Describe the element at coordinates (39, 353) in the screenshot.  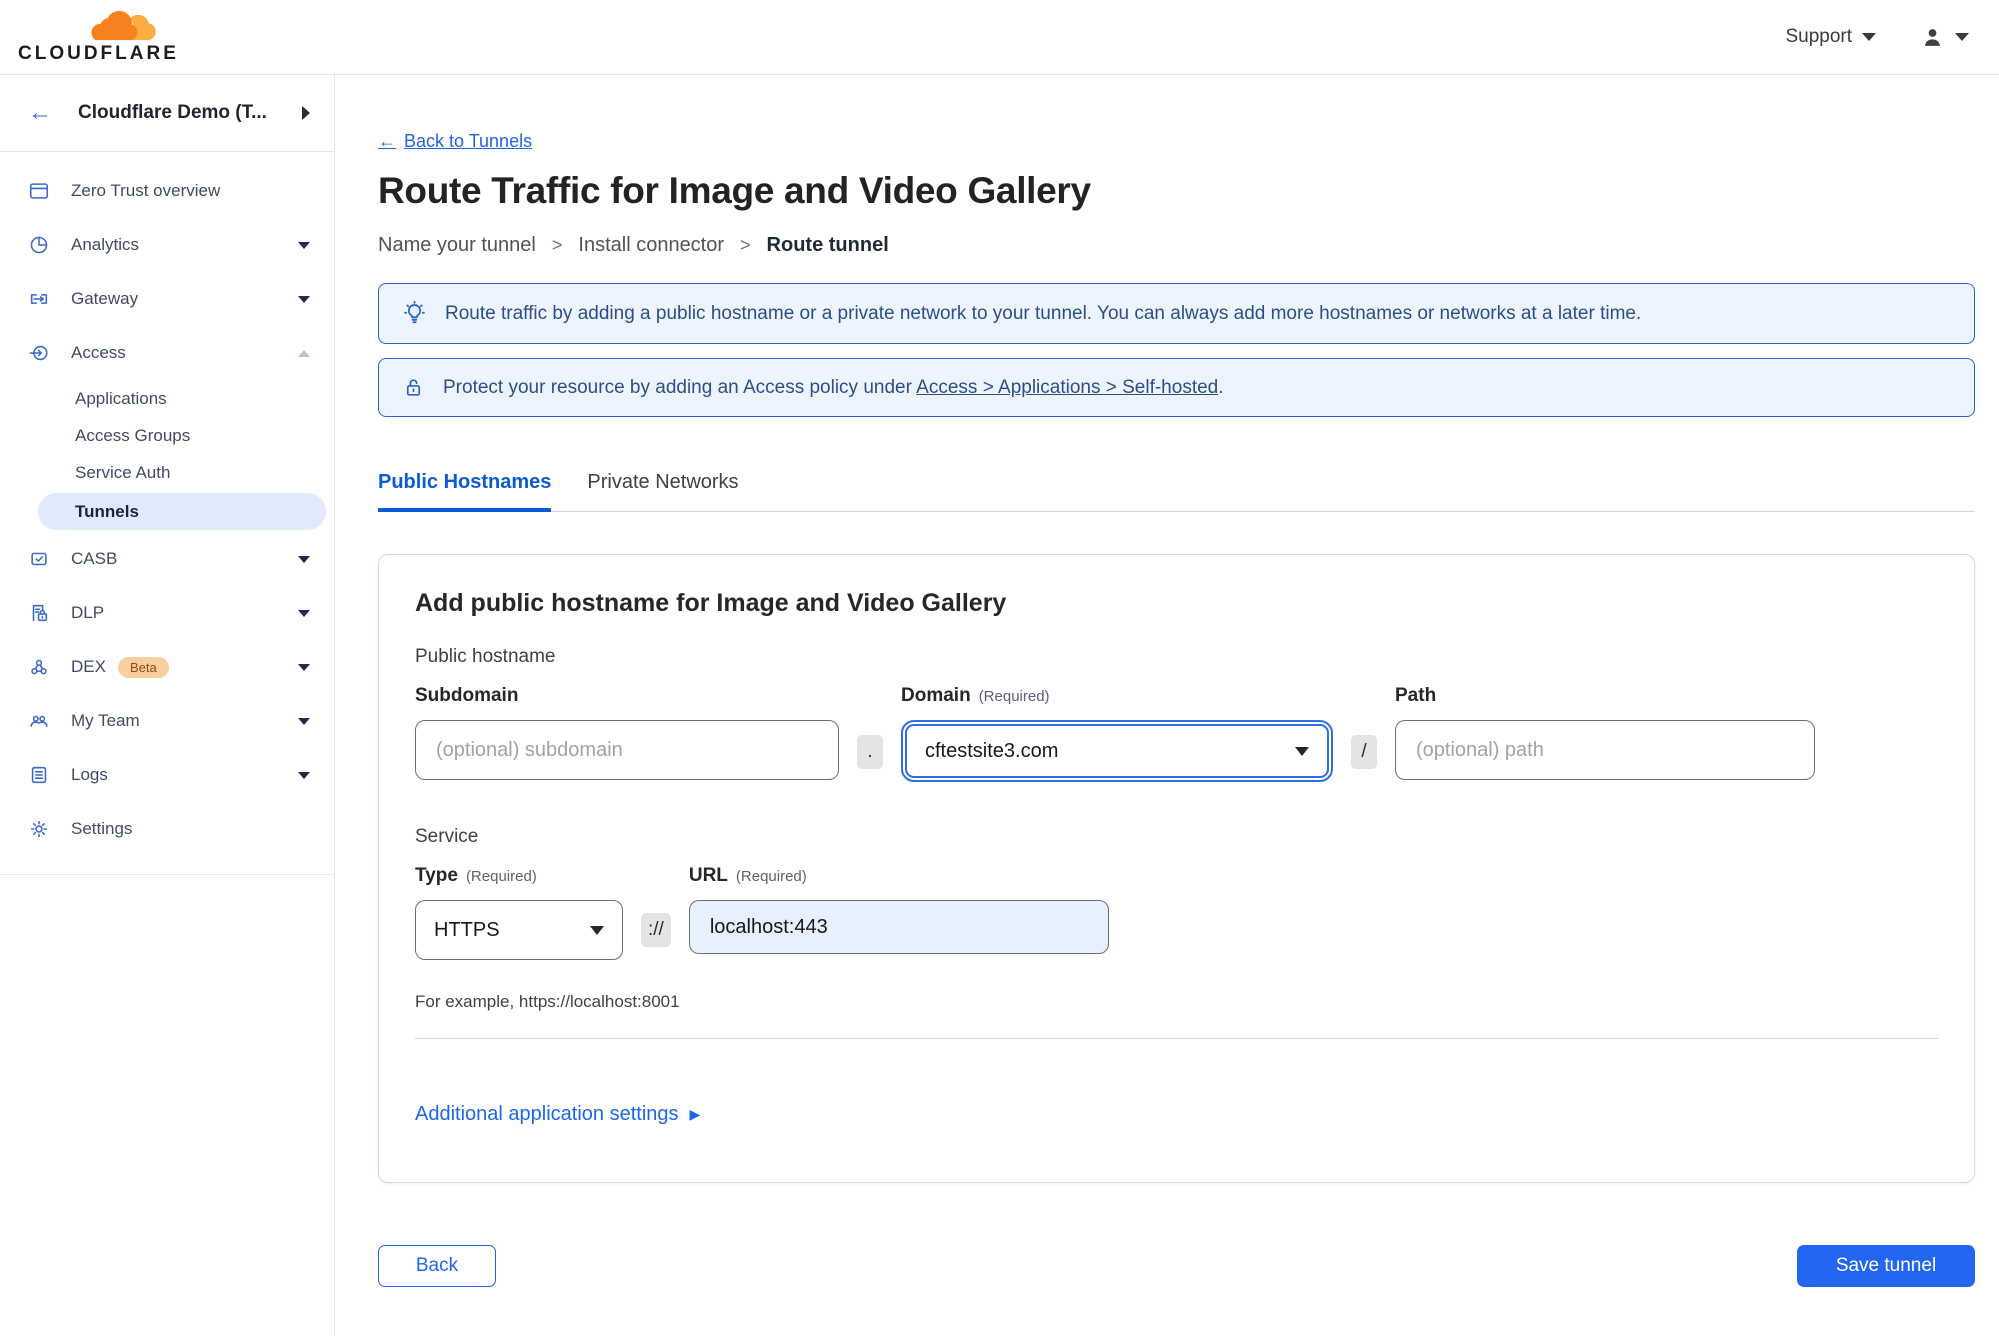
I see `access-icon` at that location.